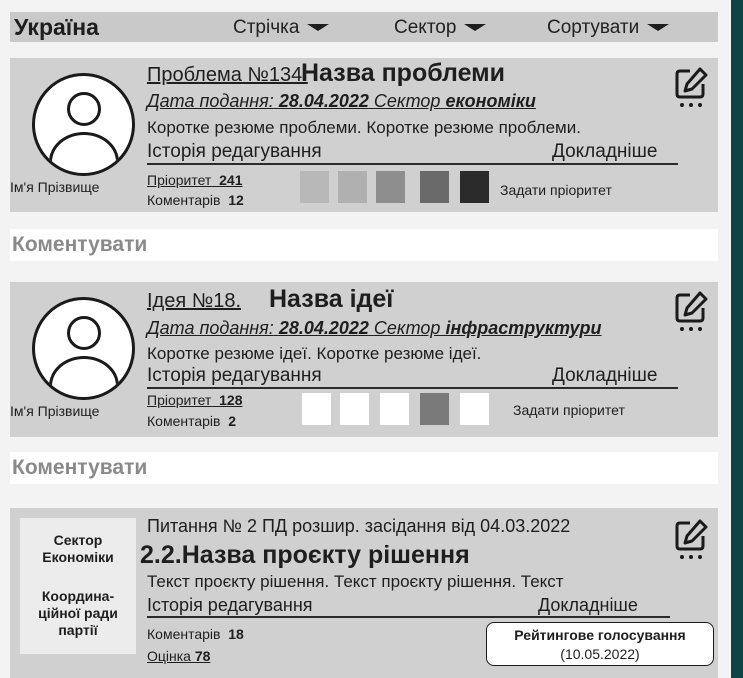 This screenshot has width=743, height=678. Describe the element at coordinates (195, 400) in the screenshot. I see `priority-count: Пріоритет 128` at that location.